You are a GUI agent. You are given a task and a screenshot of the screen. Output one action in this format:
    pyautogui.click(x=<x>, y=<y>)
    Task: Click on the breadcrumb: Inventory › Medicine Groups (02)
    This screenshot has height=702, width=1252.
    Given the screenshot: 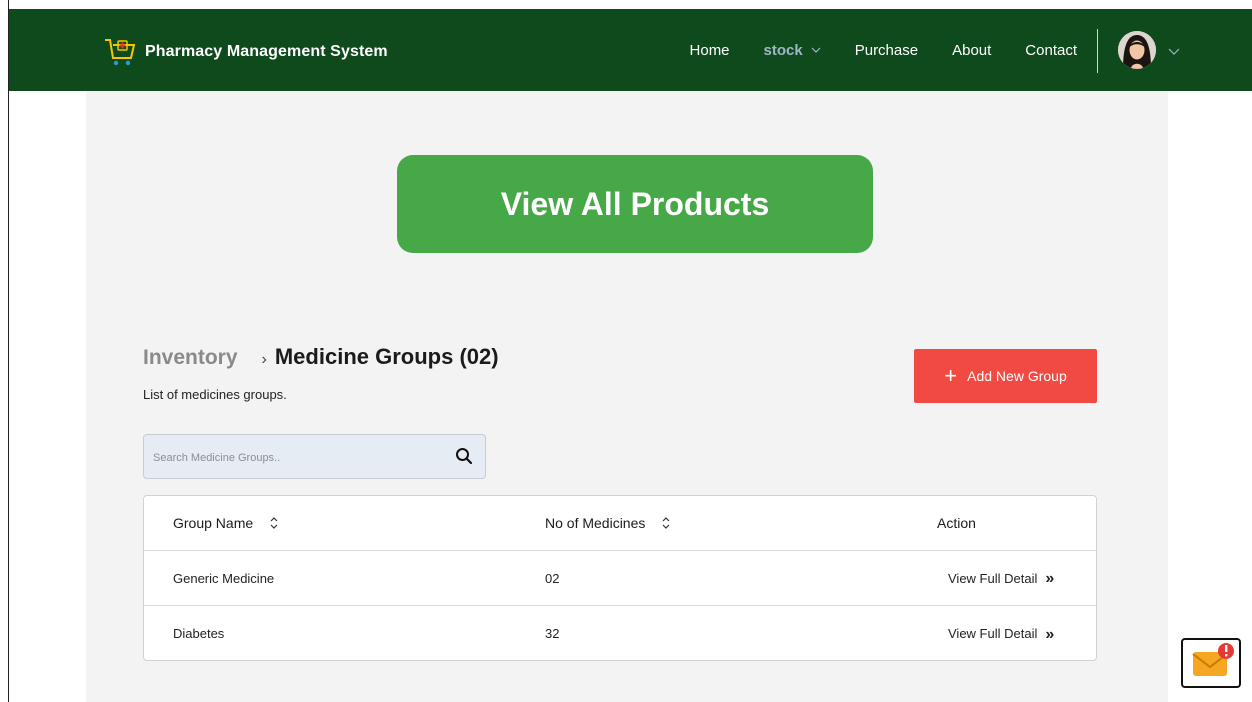 What is the action you would take?
    pyautogui.click(x=321, y=357)
    